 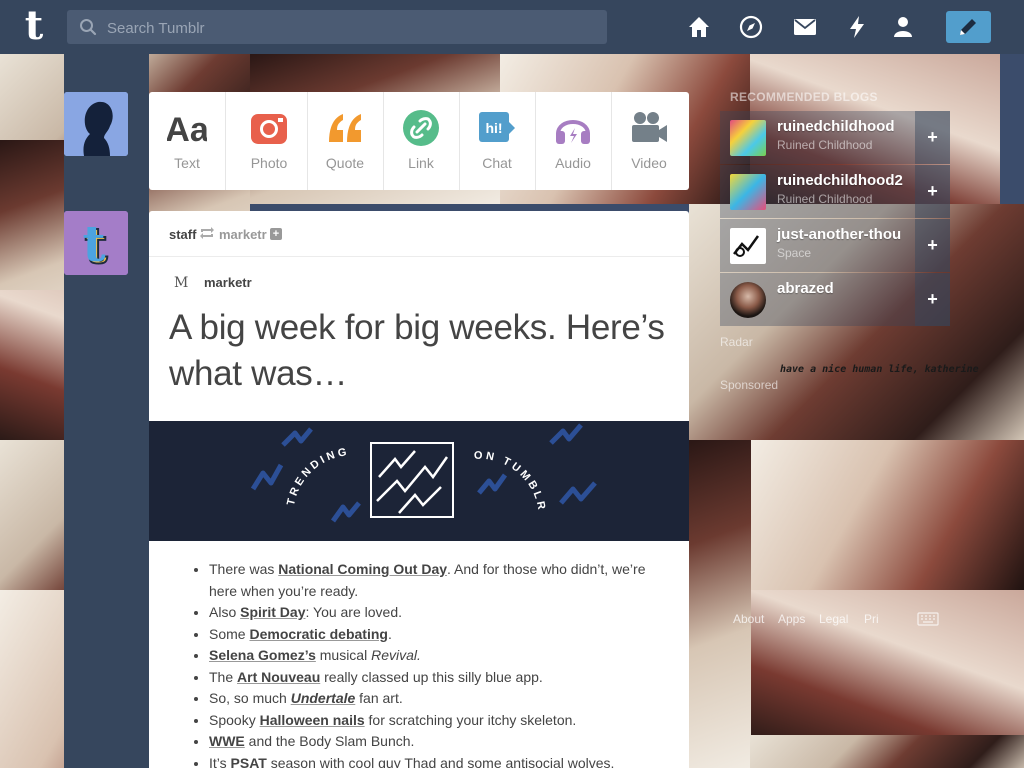 I want to click on post-type-photo-button: Photo, so click(x=269, y=141).